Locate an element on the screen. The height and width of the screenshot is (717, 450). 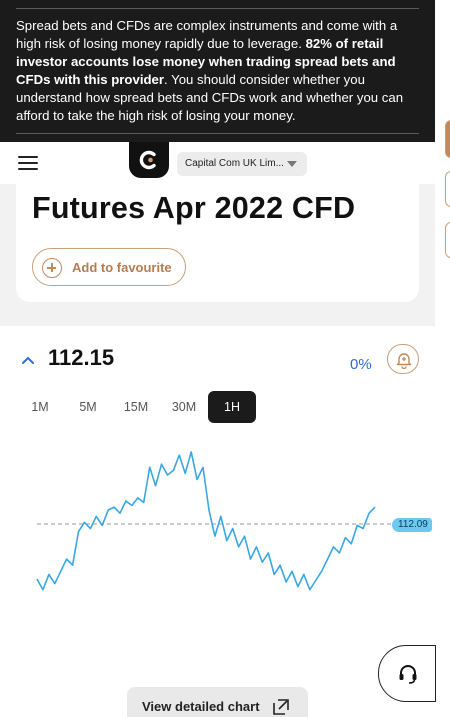
headset-icon is located at coordinates (408, 674).